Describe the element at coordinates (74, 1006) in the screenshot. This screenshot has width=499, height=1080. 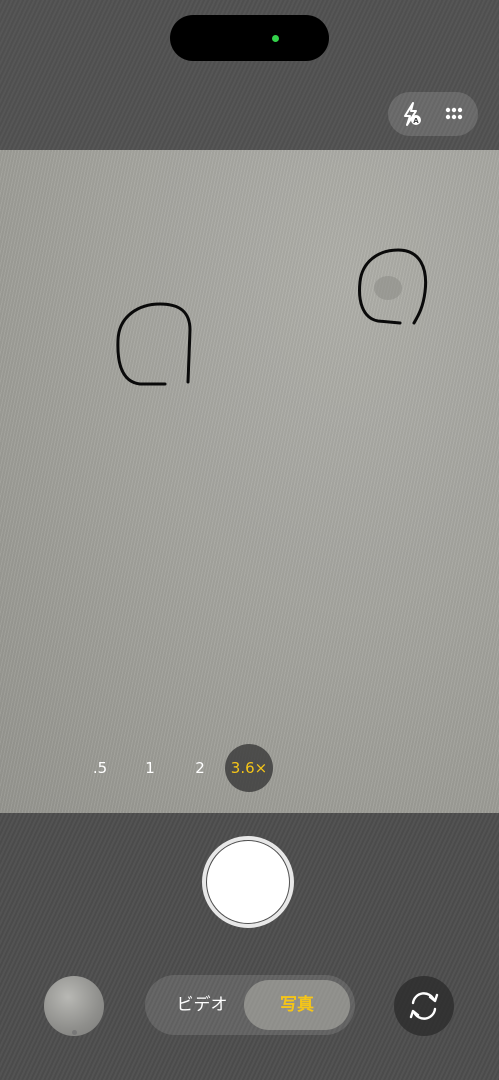
I see `last-photo-thumbnail` at that location.